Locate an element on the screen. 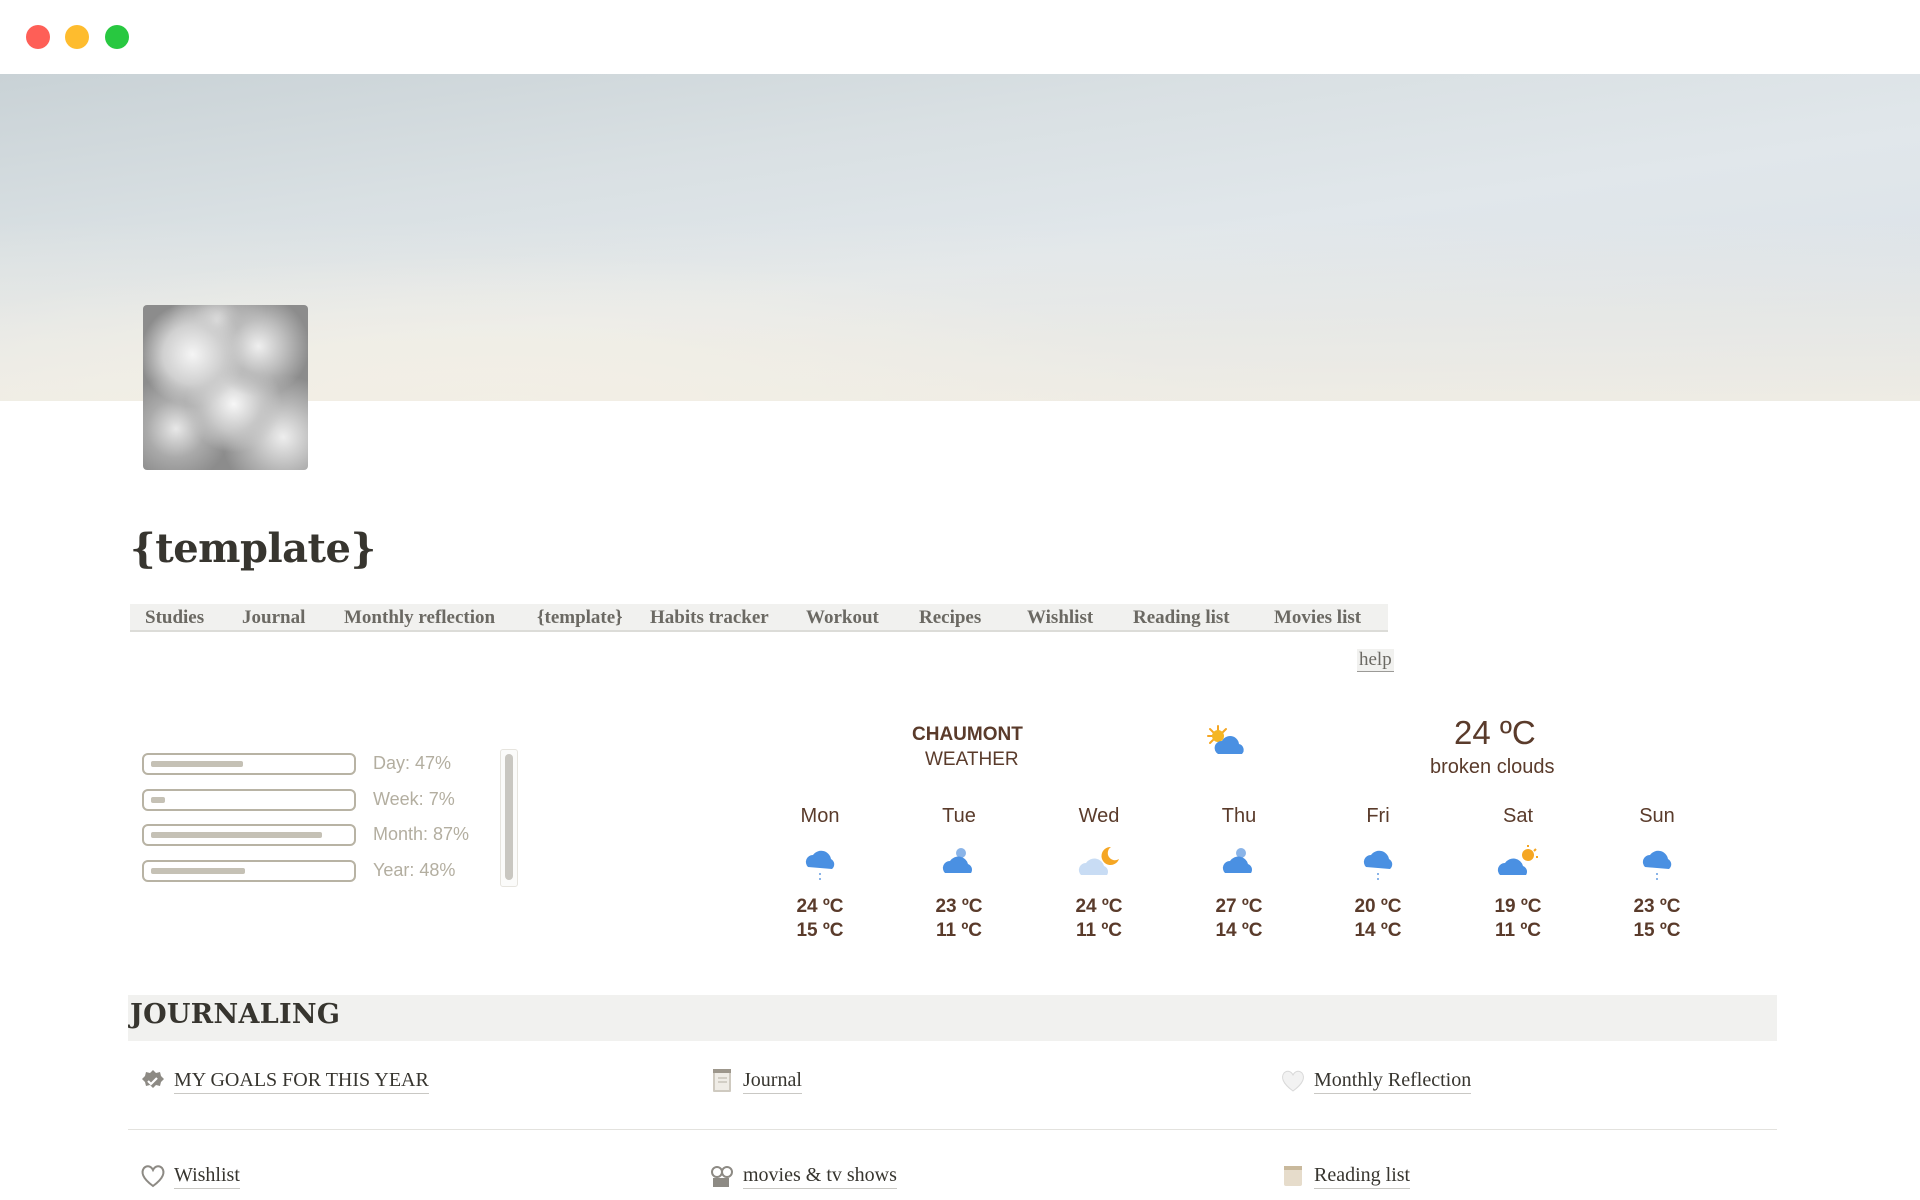 This screenshot has height=1200, width=1920. progress-label: Week: 7% is located at coordinates (414, 799).